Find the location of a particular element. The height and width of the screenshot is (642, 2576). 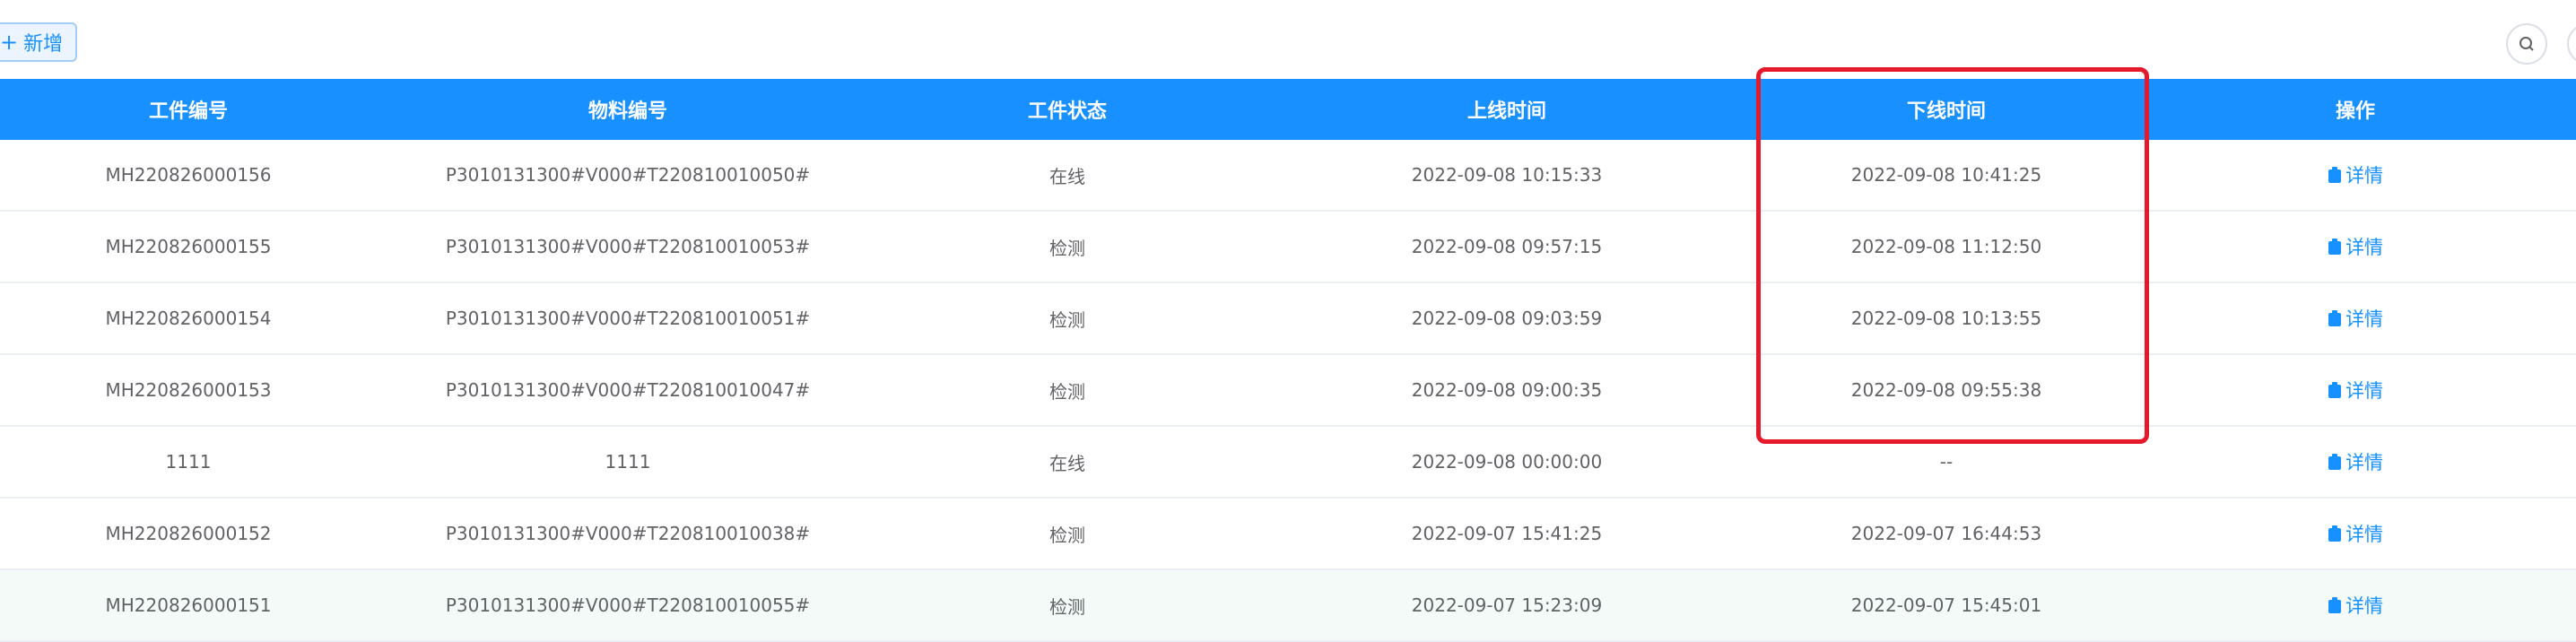

cell-part-no: 1111 is located at coordinates (188, 462).